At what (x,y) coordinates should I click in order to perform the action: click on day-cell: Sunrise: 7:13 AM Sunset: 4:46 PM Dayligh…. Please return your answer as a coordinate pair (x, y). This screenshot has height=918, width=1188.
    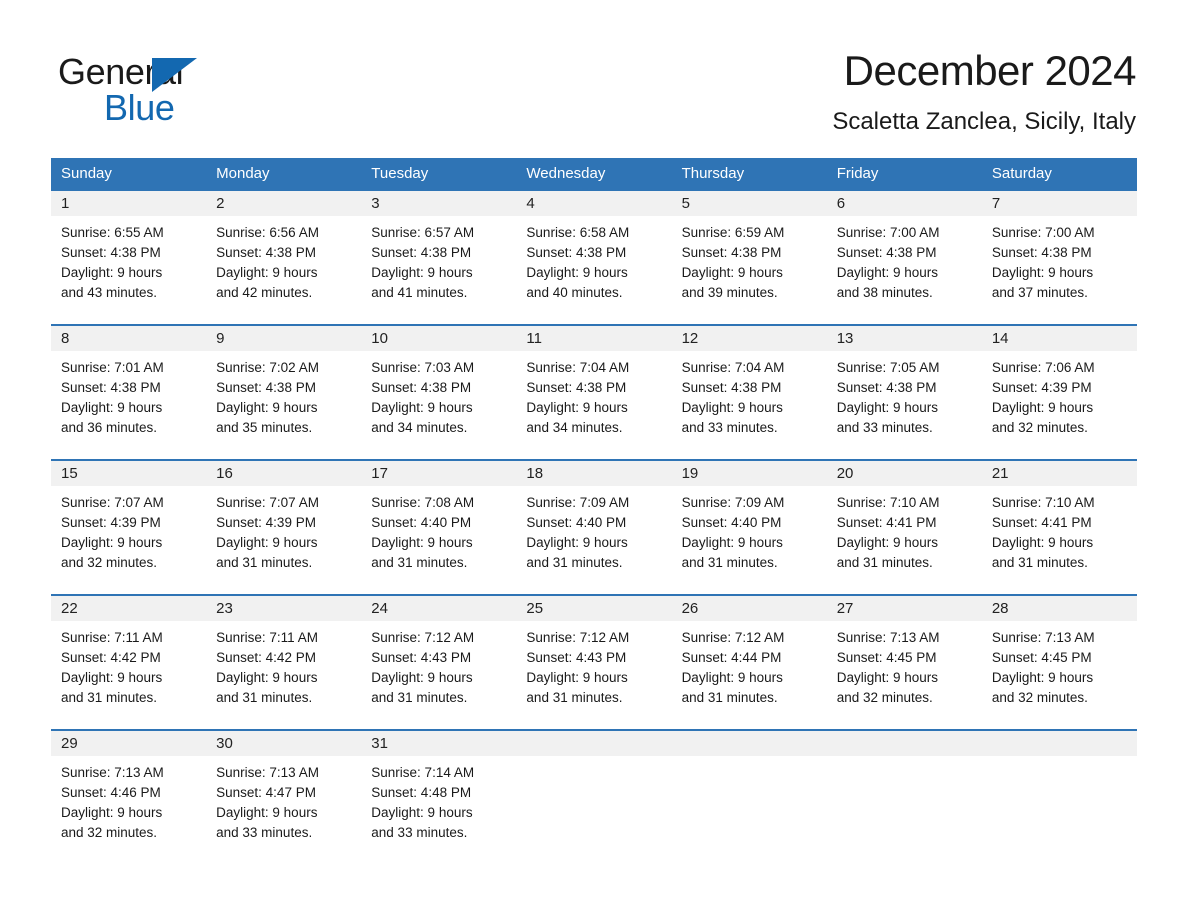
    Looking at the image, I should click on (128, 811).